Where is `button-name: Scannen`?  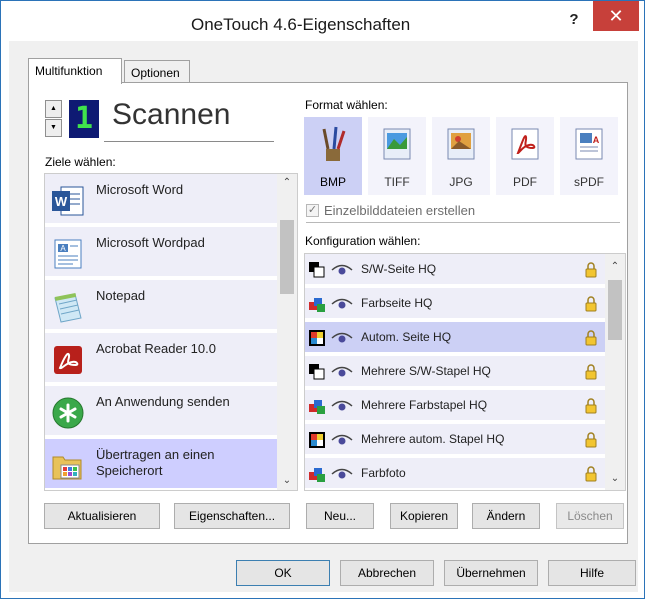 button-name: Scannen is located at coordinates (189, 120).